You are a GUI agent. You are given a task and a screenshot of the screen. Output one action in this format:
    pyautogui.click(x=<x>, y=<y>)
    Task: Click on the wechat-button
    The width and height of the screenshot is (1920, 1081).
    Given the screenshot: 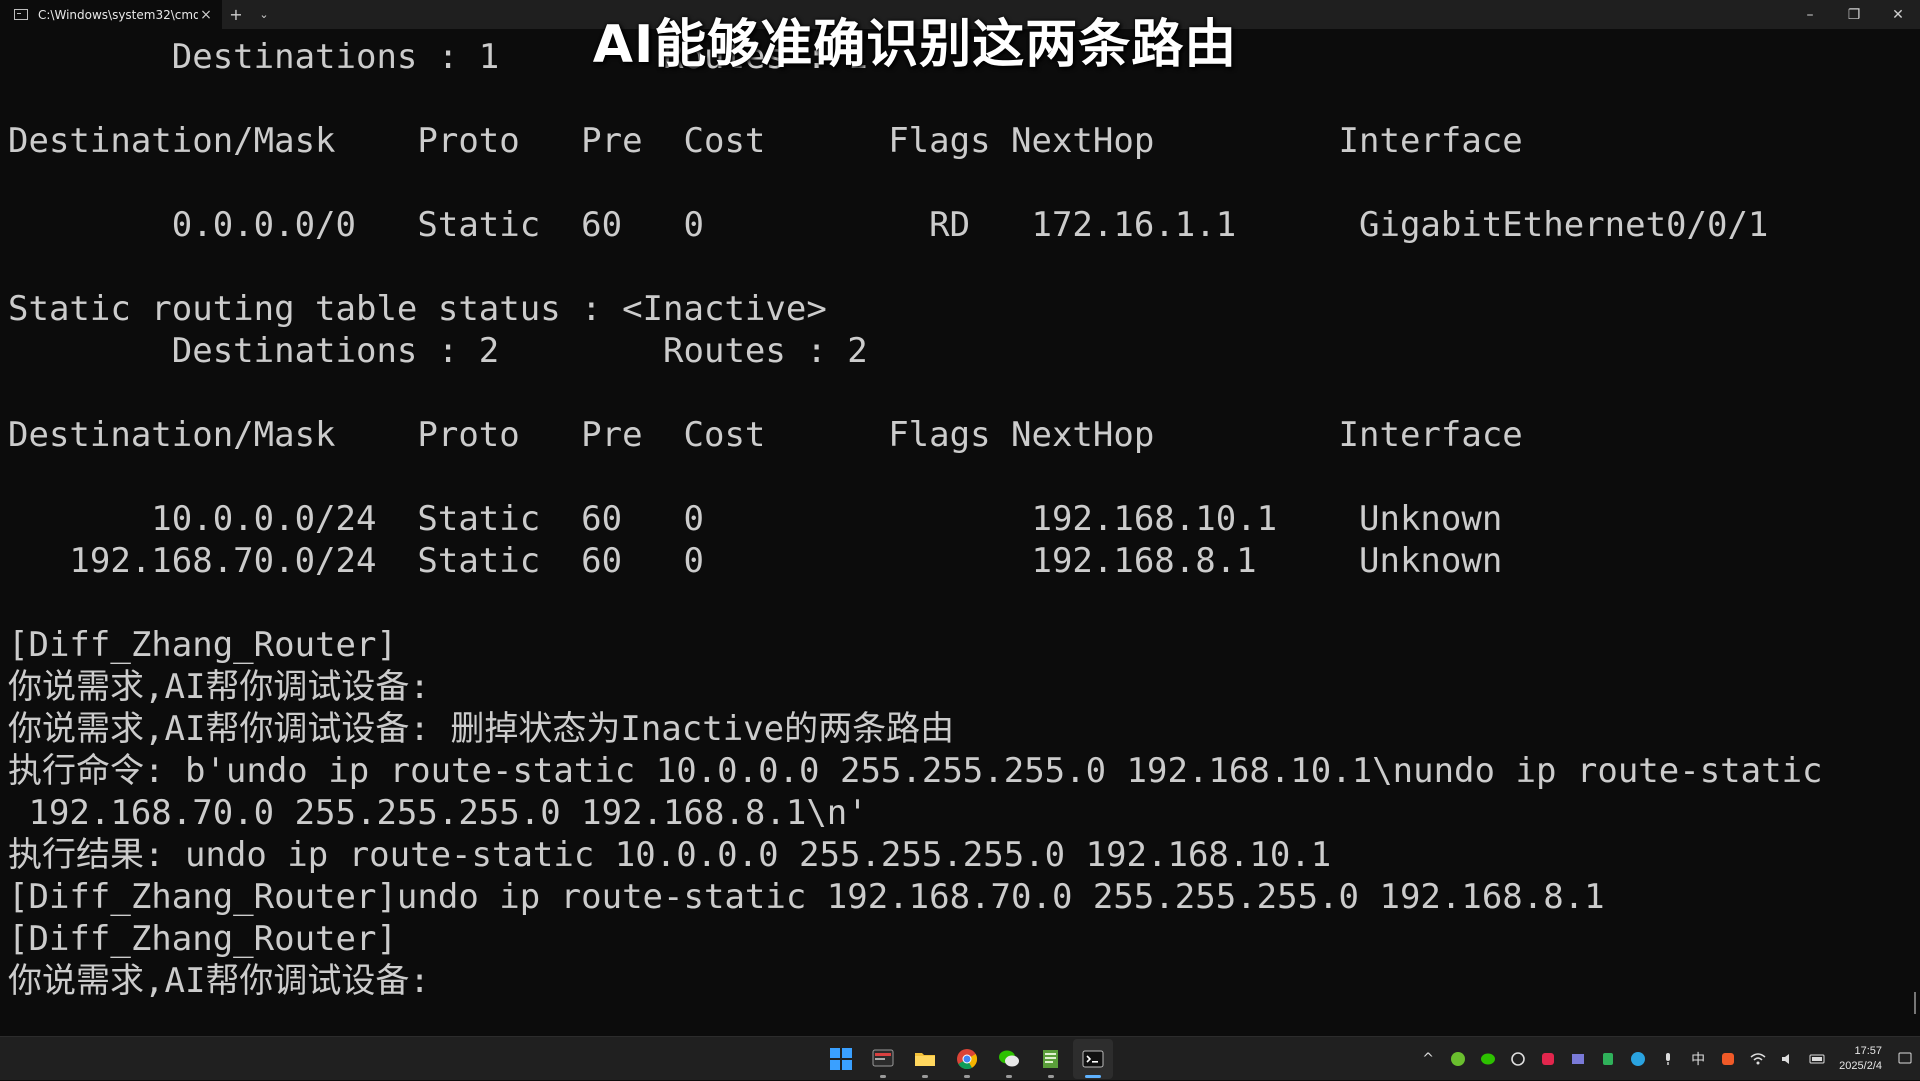 What is the action you would take?
    pyautogui.click(x=1009, y=1059)
    